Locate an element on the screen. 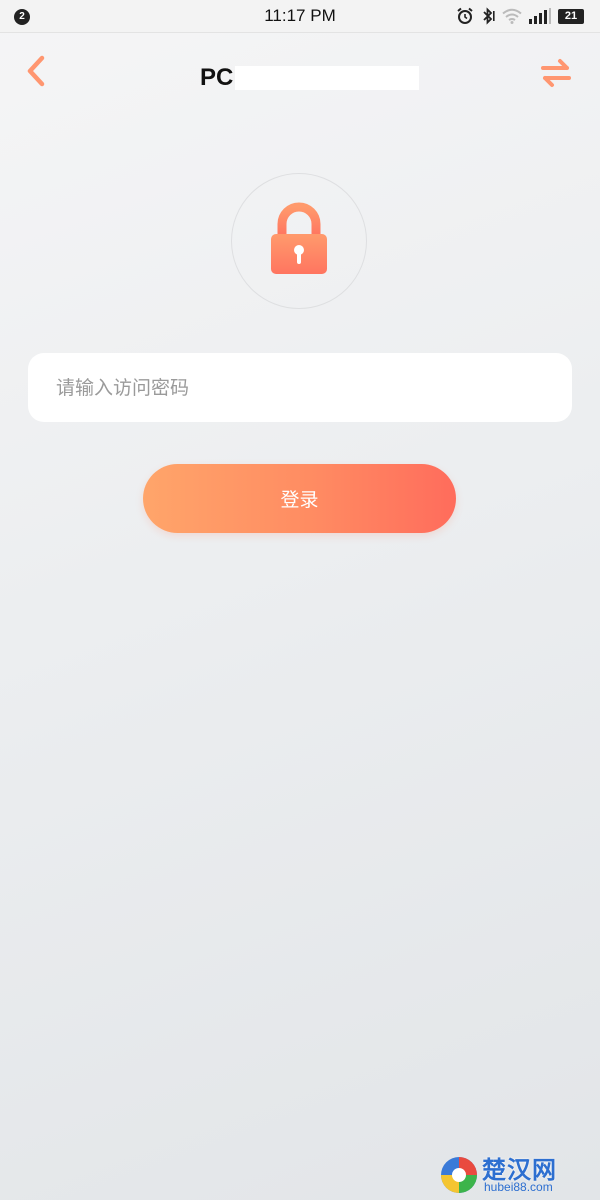 Image resolution: width=600 pixels, height=1200 pixels. swap-arrows-icon is located at coordinates (556, 75).